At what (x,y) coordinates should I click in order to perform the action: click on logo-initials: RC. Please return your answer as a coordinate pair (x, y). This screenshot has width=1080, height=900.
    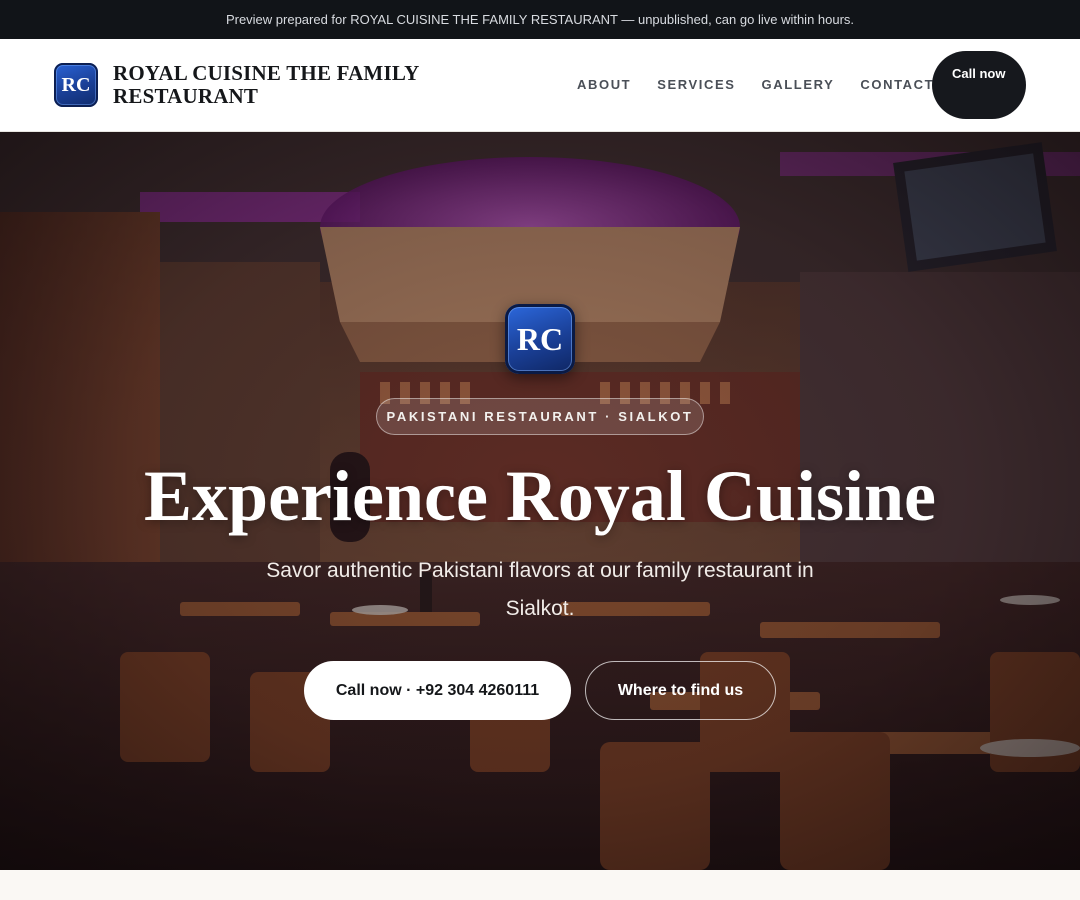
    Looking at the image, I should click on (76, 84).